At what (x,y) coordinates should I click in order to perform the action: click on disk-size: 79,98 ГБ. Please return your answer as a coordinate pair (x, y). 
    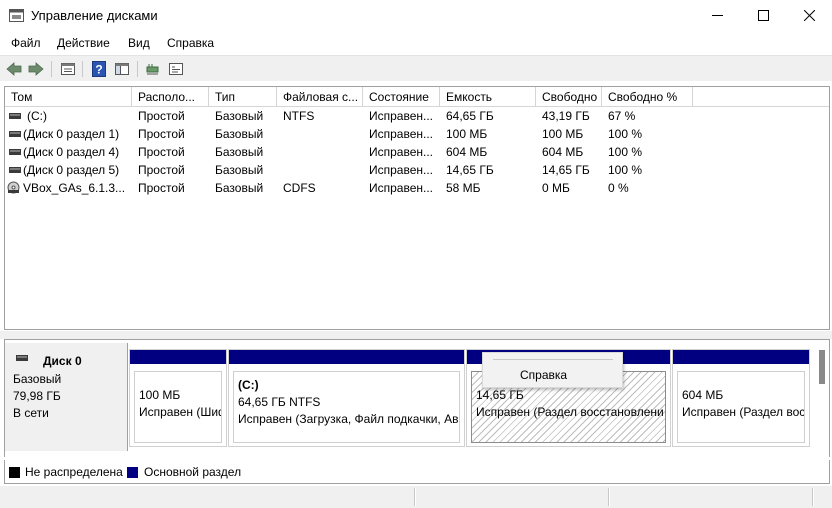
    Looking at the image, I should click on (37, 396).